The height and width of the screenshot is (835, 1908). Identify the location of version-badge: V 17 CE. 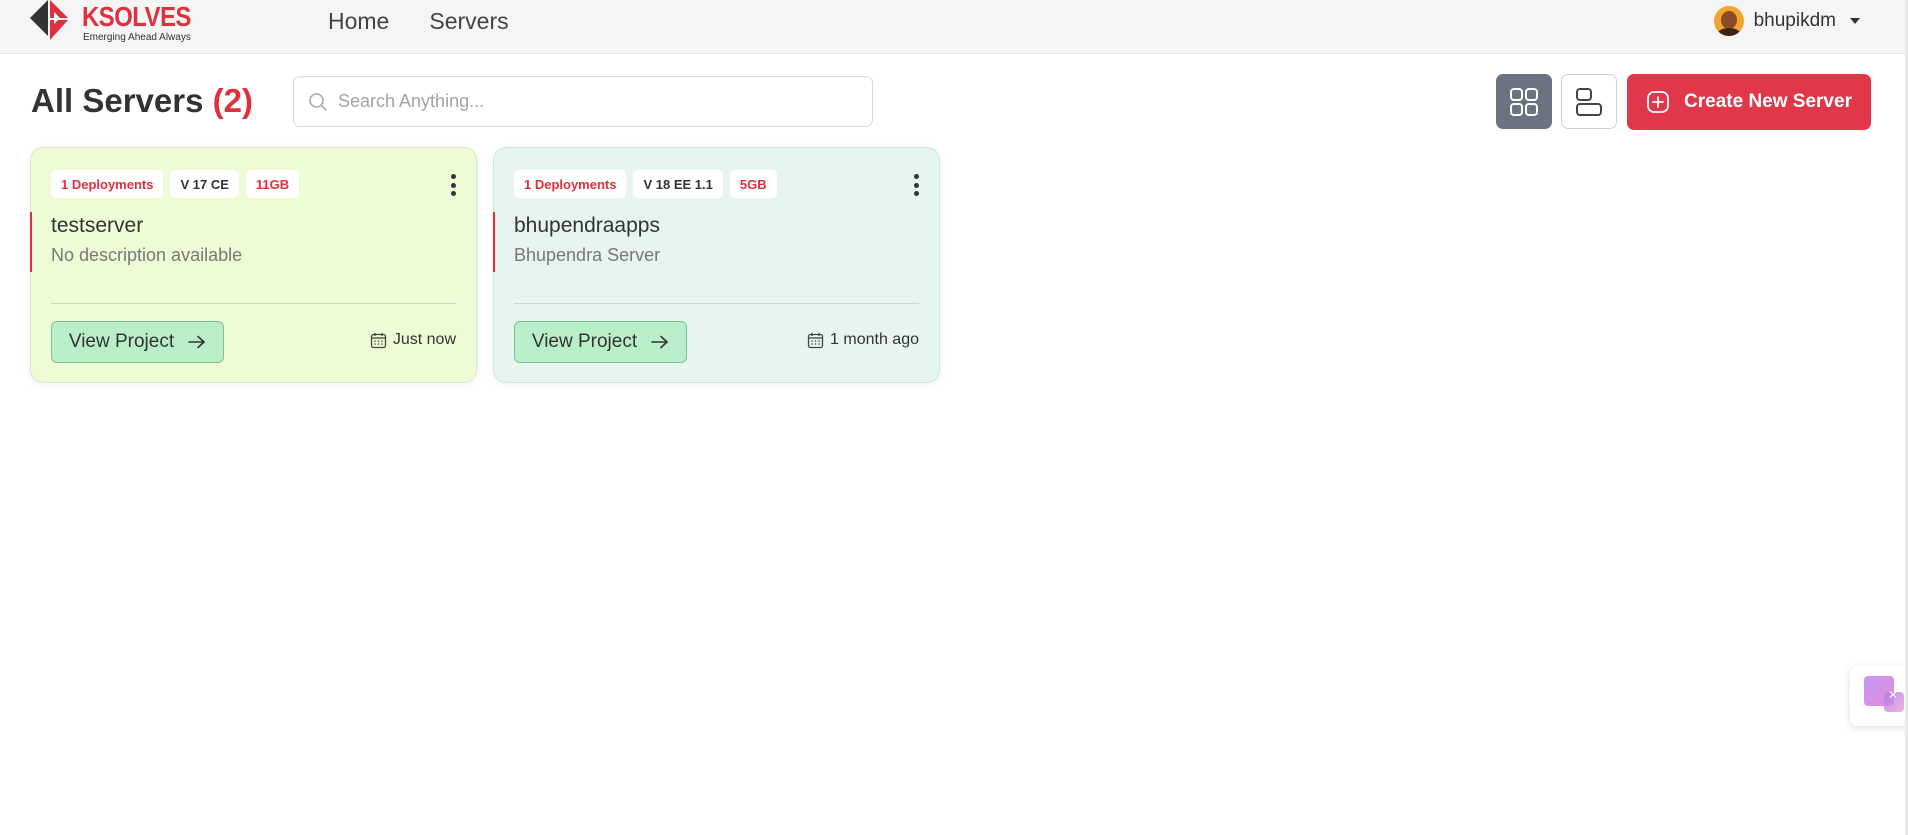
(204, 184).